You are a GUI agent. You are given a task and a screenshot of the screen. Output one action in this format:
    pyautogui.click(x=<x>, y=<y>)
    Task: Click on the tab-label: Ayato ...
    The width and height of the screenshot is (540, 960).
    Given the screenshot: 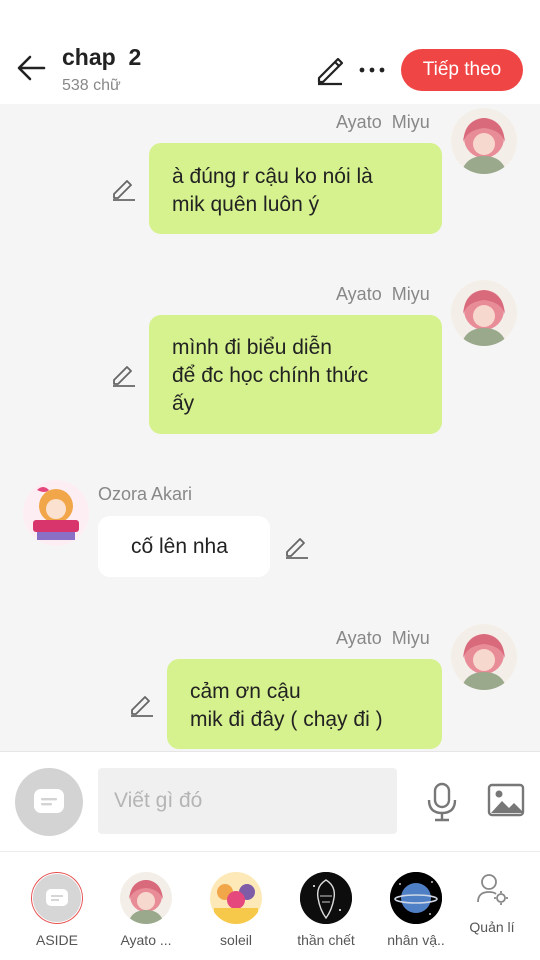 What is the action you would take?
    pyautogui.click(x=146, y=940)
    